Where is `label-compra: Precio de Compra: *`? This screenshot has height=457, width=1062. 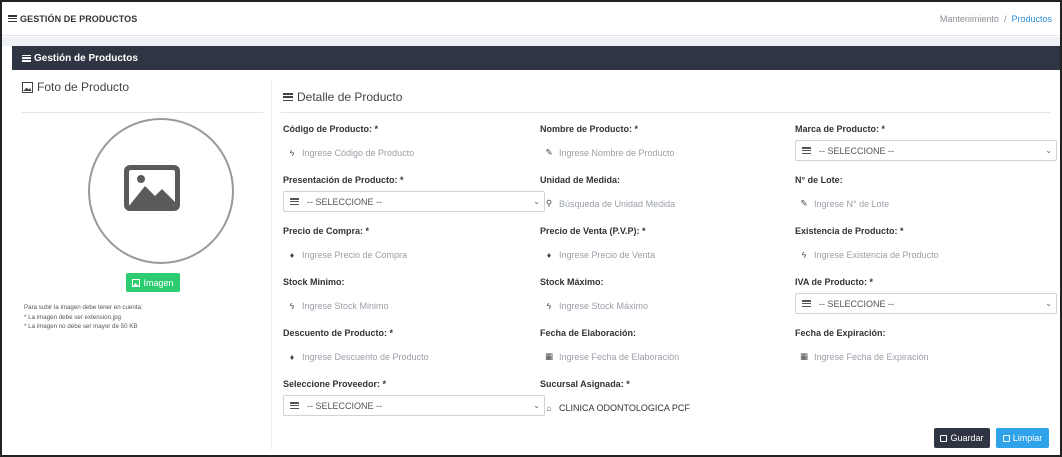 label-compra: Precio de Compra: * is located at coordinates (326, 231).